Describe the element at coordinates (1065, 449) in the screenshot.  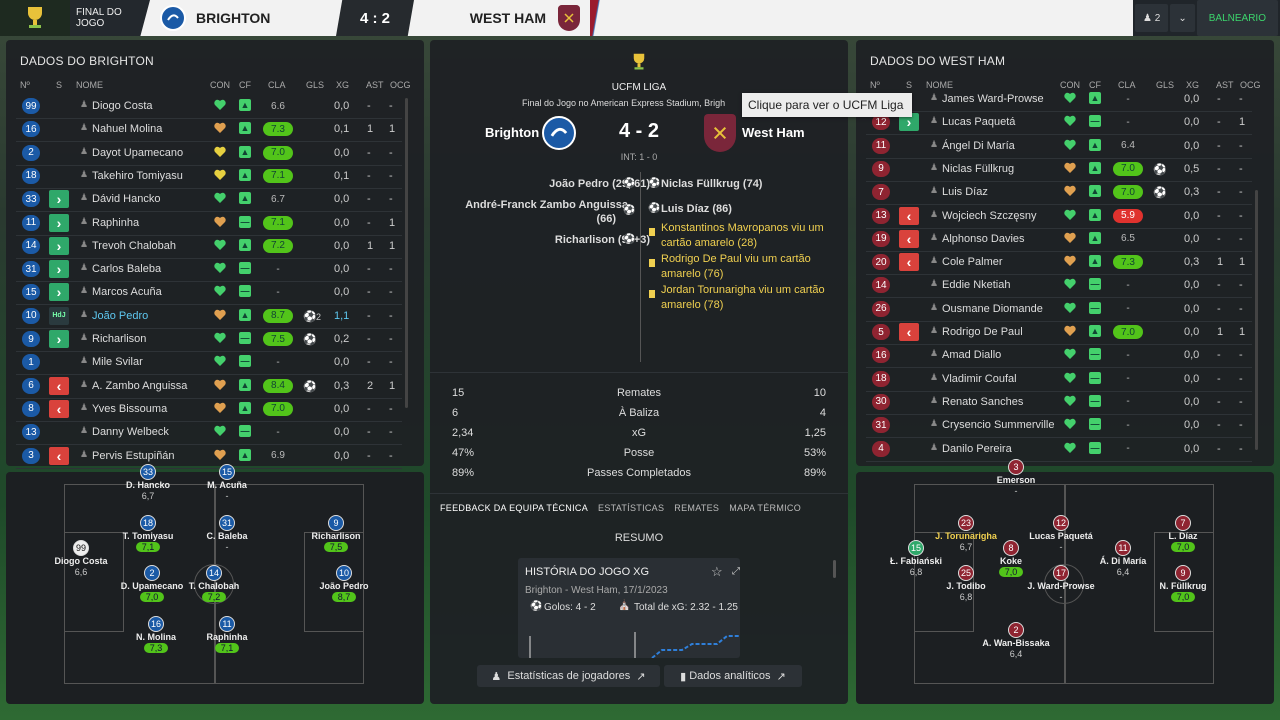
I see `player-row: 4 ♟ Danilo Pereira — - 0,0 - -` at that location.